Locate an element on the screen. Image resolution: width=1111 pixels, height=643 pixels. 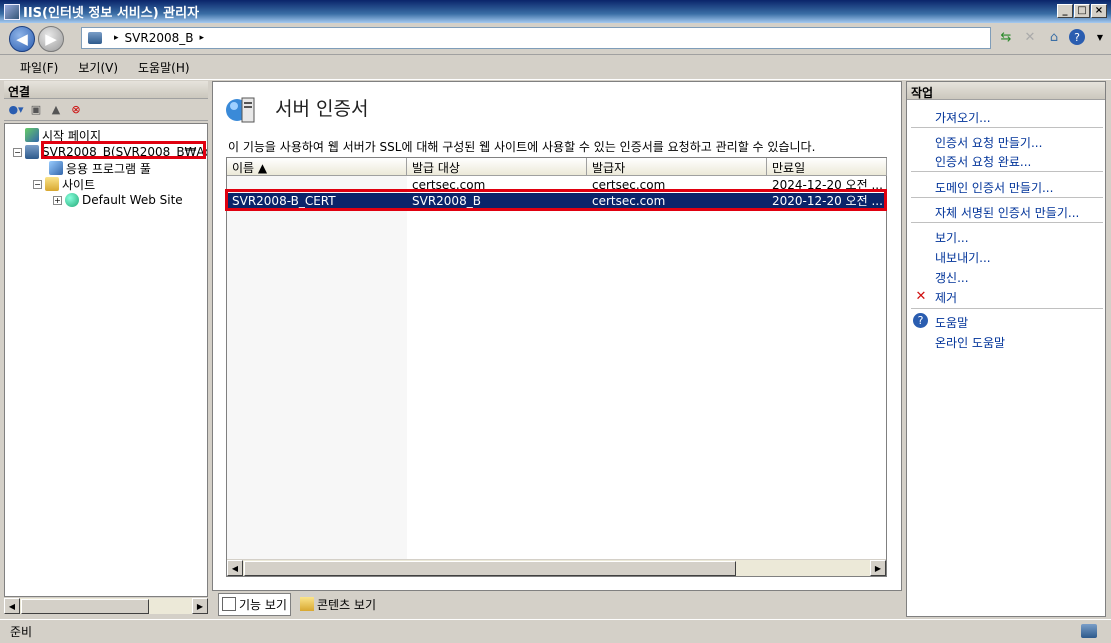
view-tabs: 기능 보기 콘텐츠 보기 is located at coordinates (557, 604).